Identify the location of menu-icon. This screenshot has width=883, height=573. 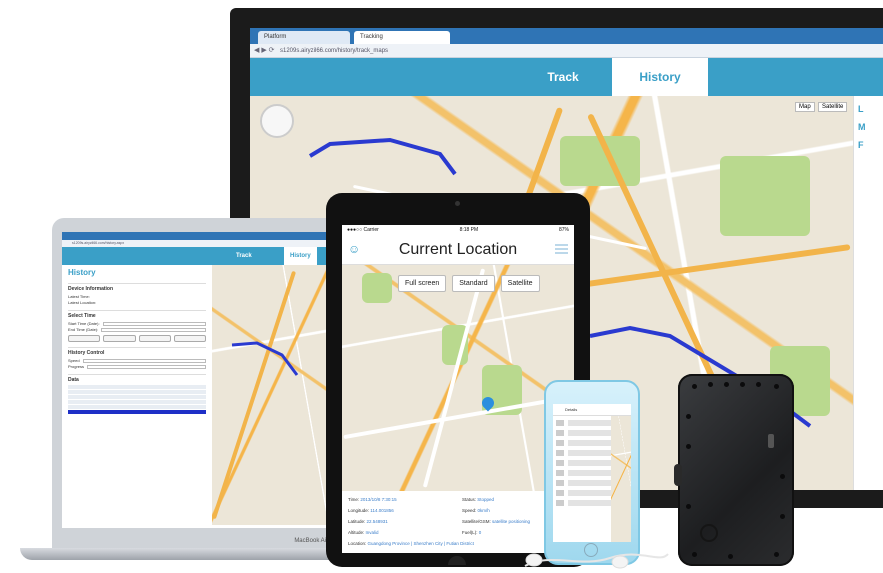
(561, 249).